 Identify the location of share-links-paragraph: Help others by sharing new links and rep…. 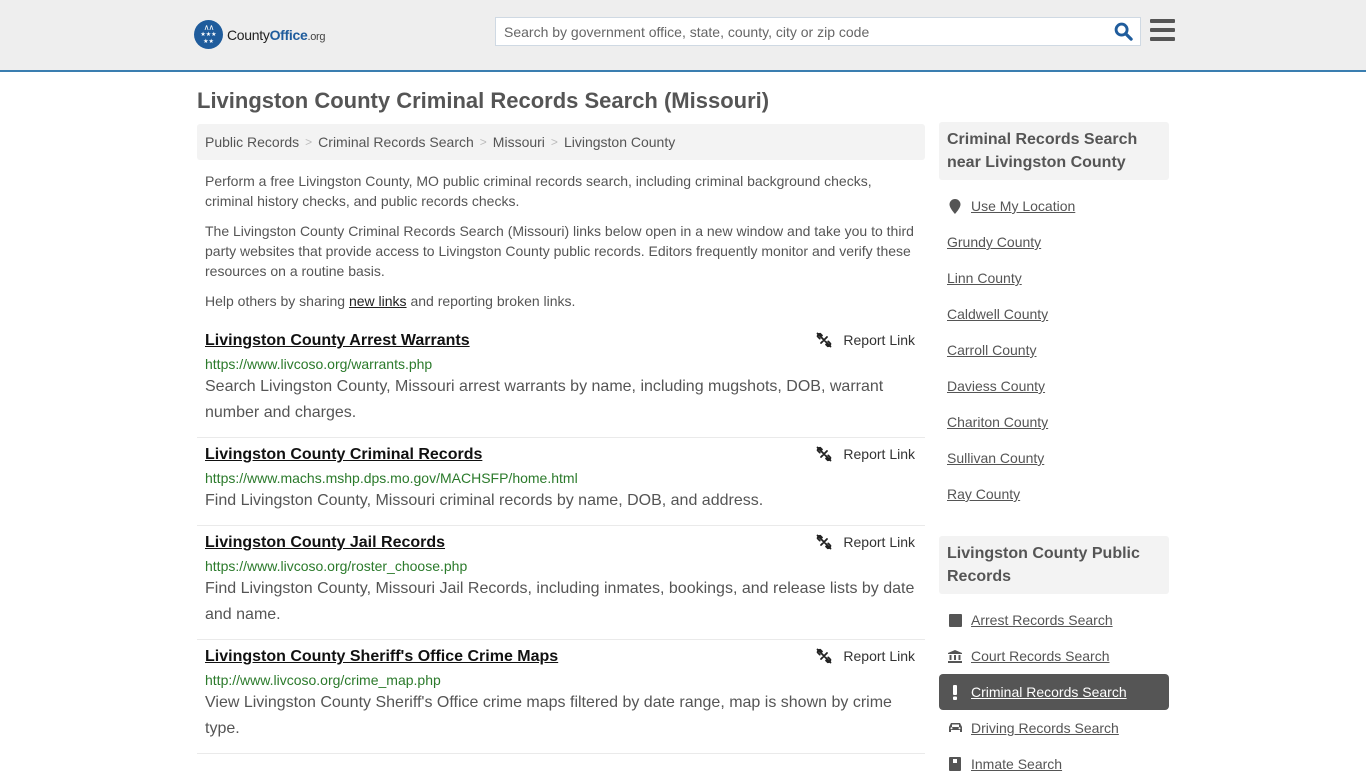
(390, 301).